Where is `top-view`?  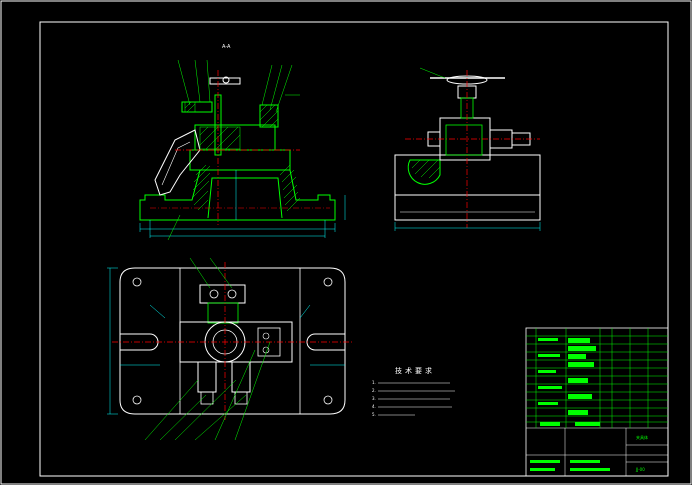
top-view is located at coordinates (229, 349).